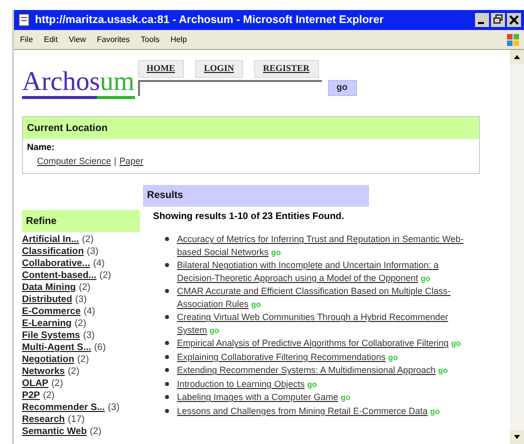 This screenshot has width=524, height=444. What do you see at coordinates (263, 398) in the screenshot?
I see `result-link: Labeling Images with a Computer Game go` at bounding box center [263, 398].